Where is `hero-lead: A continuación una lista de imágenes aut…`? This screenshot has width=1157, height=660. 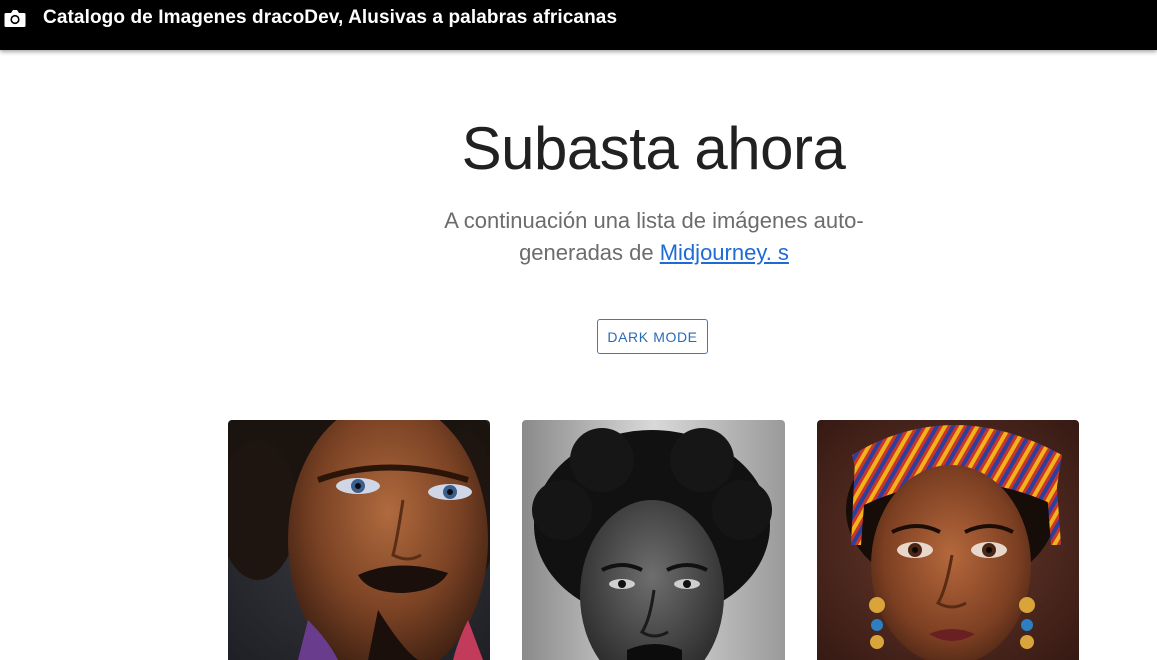 hero-lead: A continuación una lista de imágenes aut… is located at coordinates (654, 237).